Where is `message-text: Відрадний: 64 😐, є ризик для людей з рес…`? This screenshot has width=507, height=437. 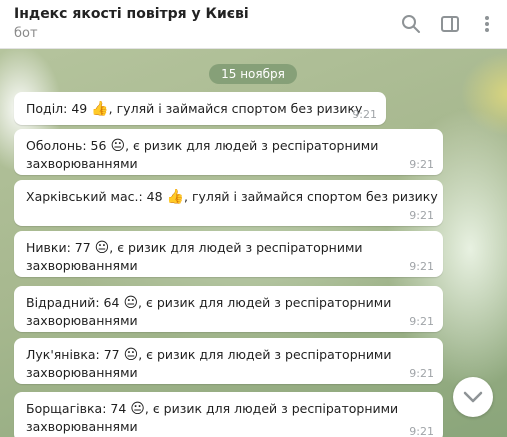
message-text: Відрадний: 64 😐, є ризик для людей з рес… is located at coordinates (209, 311).